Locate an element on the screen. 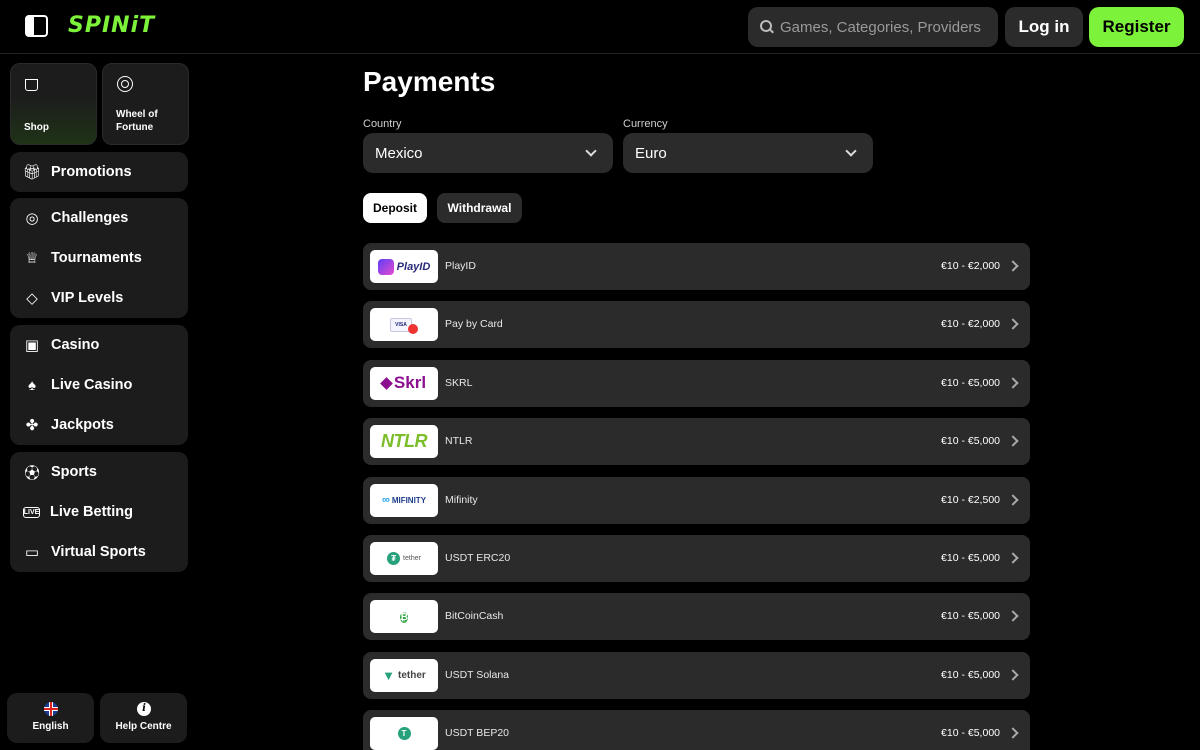 This screenshot has width=1200, height=750. payment-method-row: VISA Pay by Card €10 - €2,000 is located at coordinates (696, 325).